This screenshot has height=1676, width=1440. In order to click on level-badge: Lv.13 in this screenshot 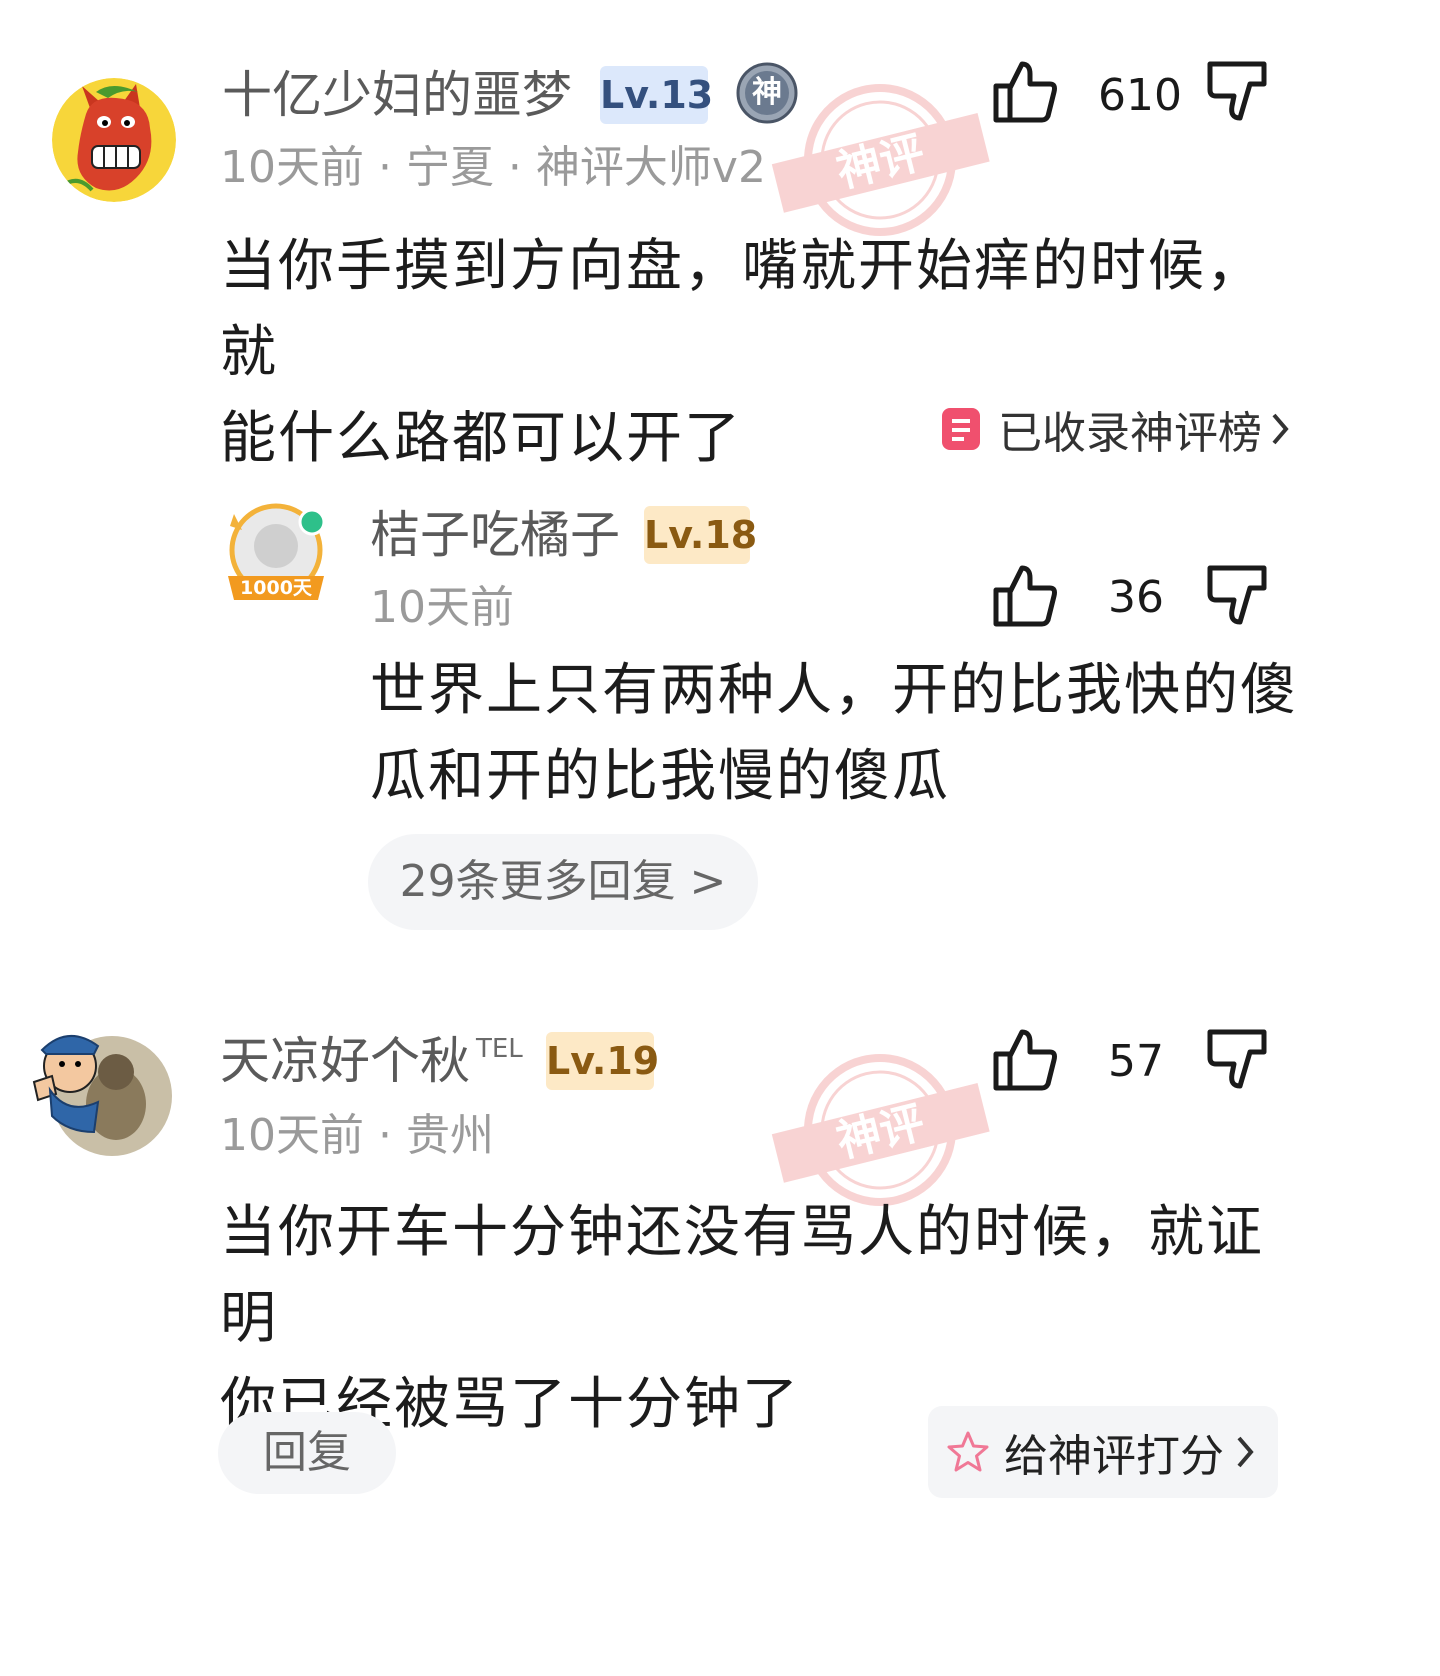, I will do `click(656, 95)`.